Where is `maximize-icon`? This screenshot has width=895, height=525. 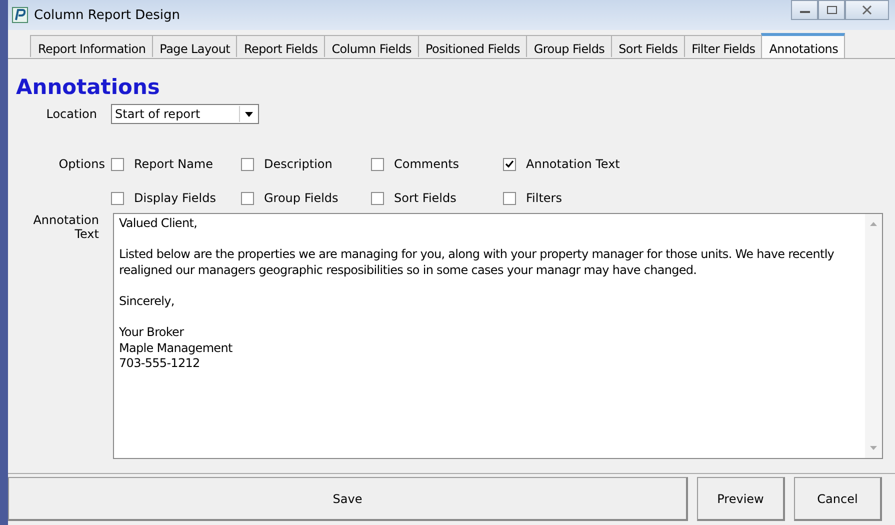
maximize-icon is located at coordinates (832, 10).